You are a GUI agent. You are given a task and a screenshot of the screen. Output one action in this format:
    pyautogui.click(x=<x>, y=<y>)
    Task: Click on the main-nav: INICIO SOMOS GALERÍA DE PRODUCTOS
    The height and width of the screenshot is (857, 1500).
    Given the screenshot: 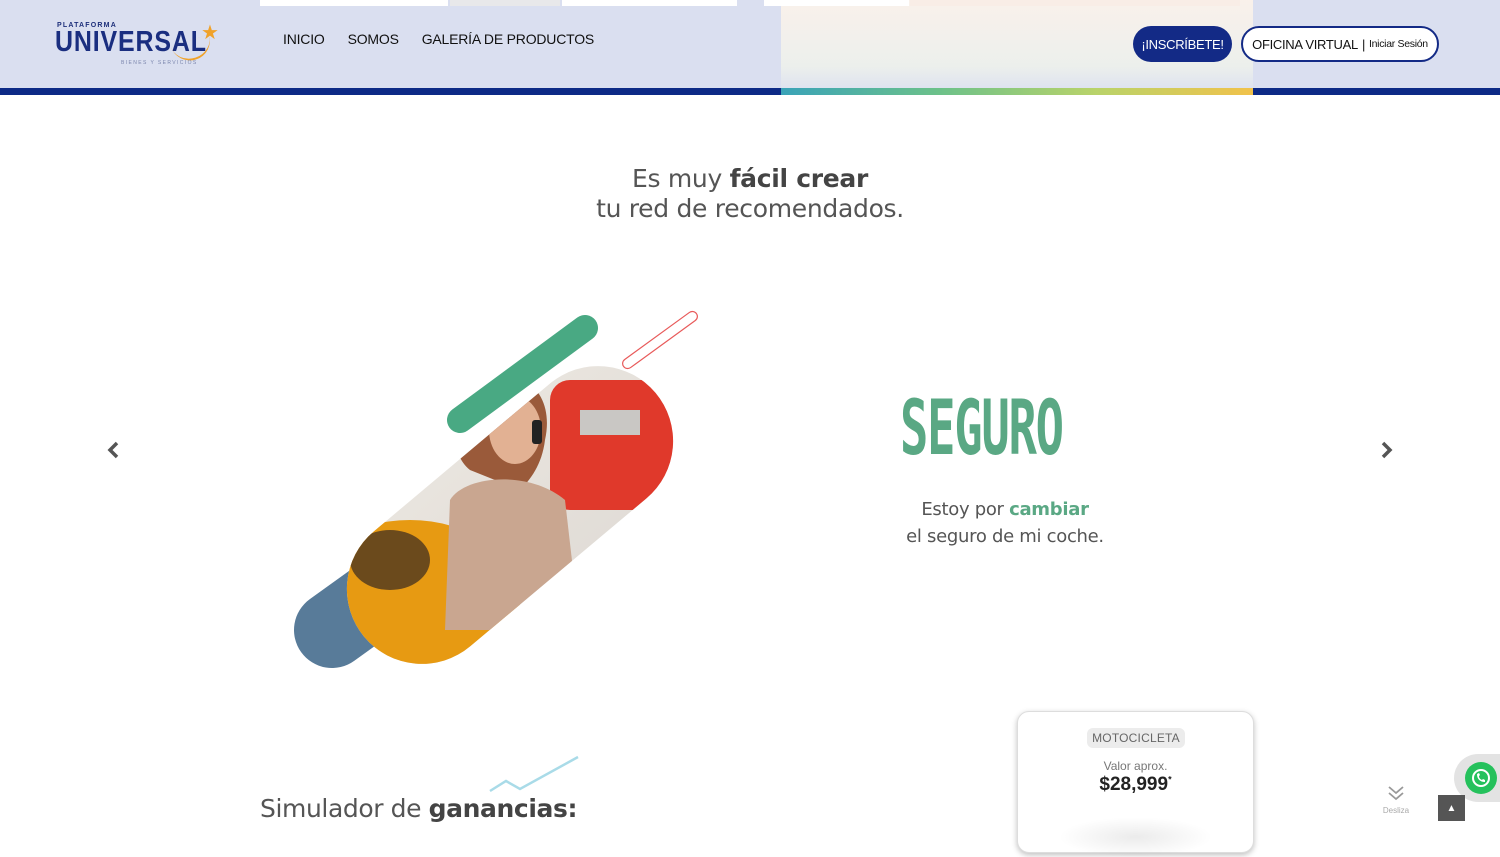 What is the action you would take?
    pyautogui.click(x=438, y=39)
    